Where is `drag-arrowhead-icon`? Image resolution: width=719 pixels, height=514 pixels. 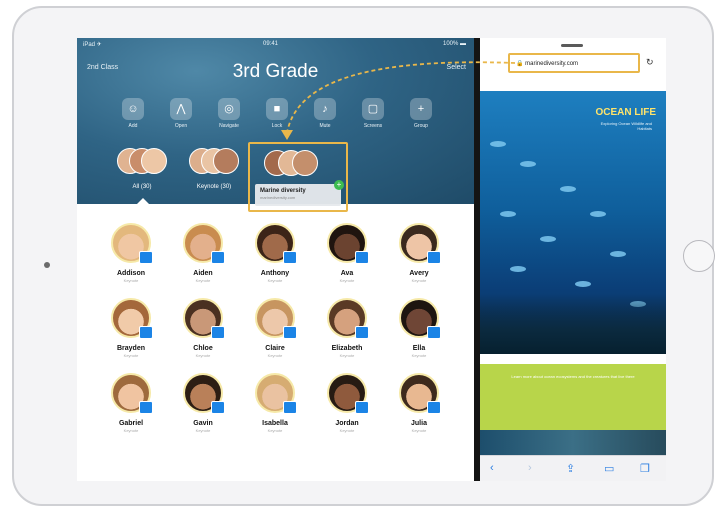
drag-arrowhead-icon is located at coordinates (287, 135).